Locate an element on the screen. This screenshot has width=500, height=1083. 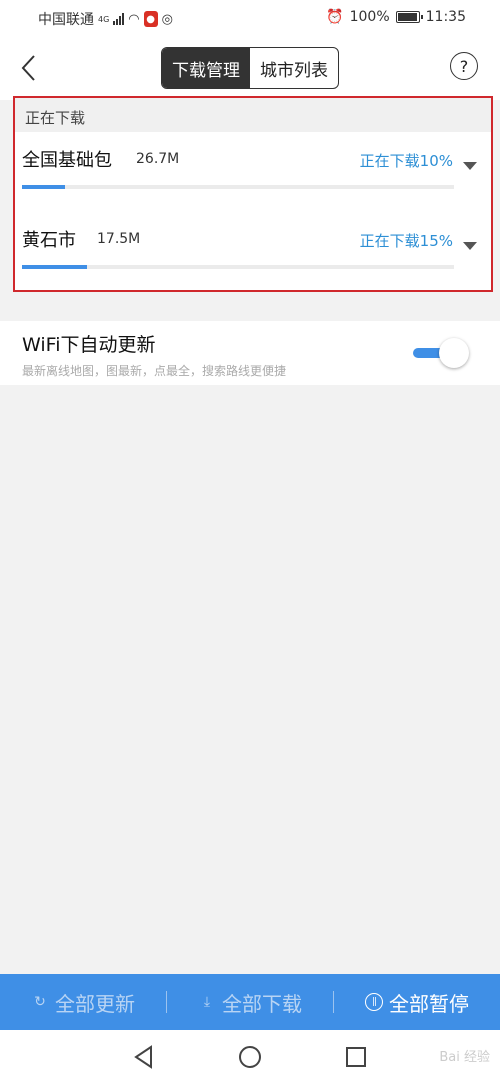
toggle-knob is located at coordinates (454, 353).